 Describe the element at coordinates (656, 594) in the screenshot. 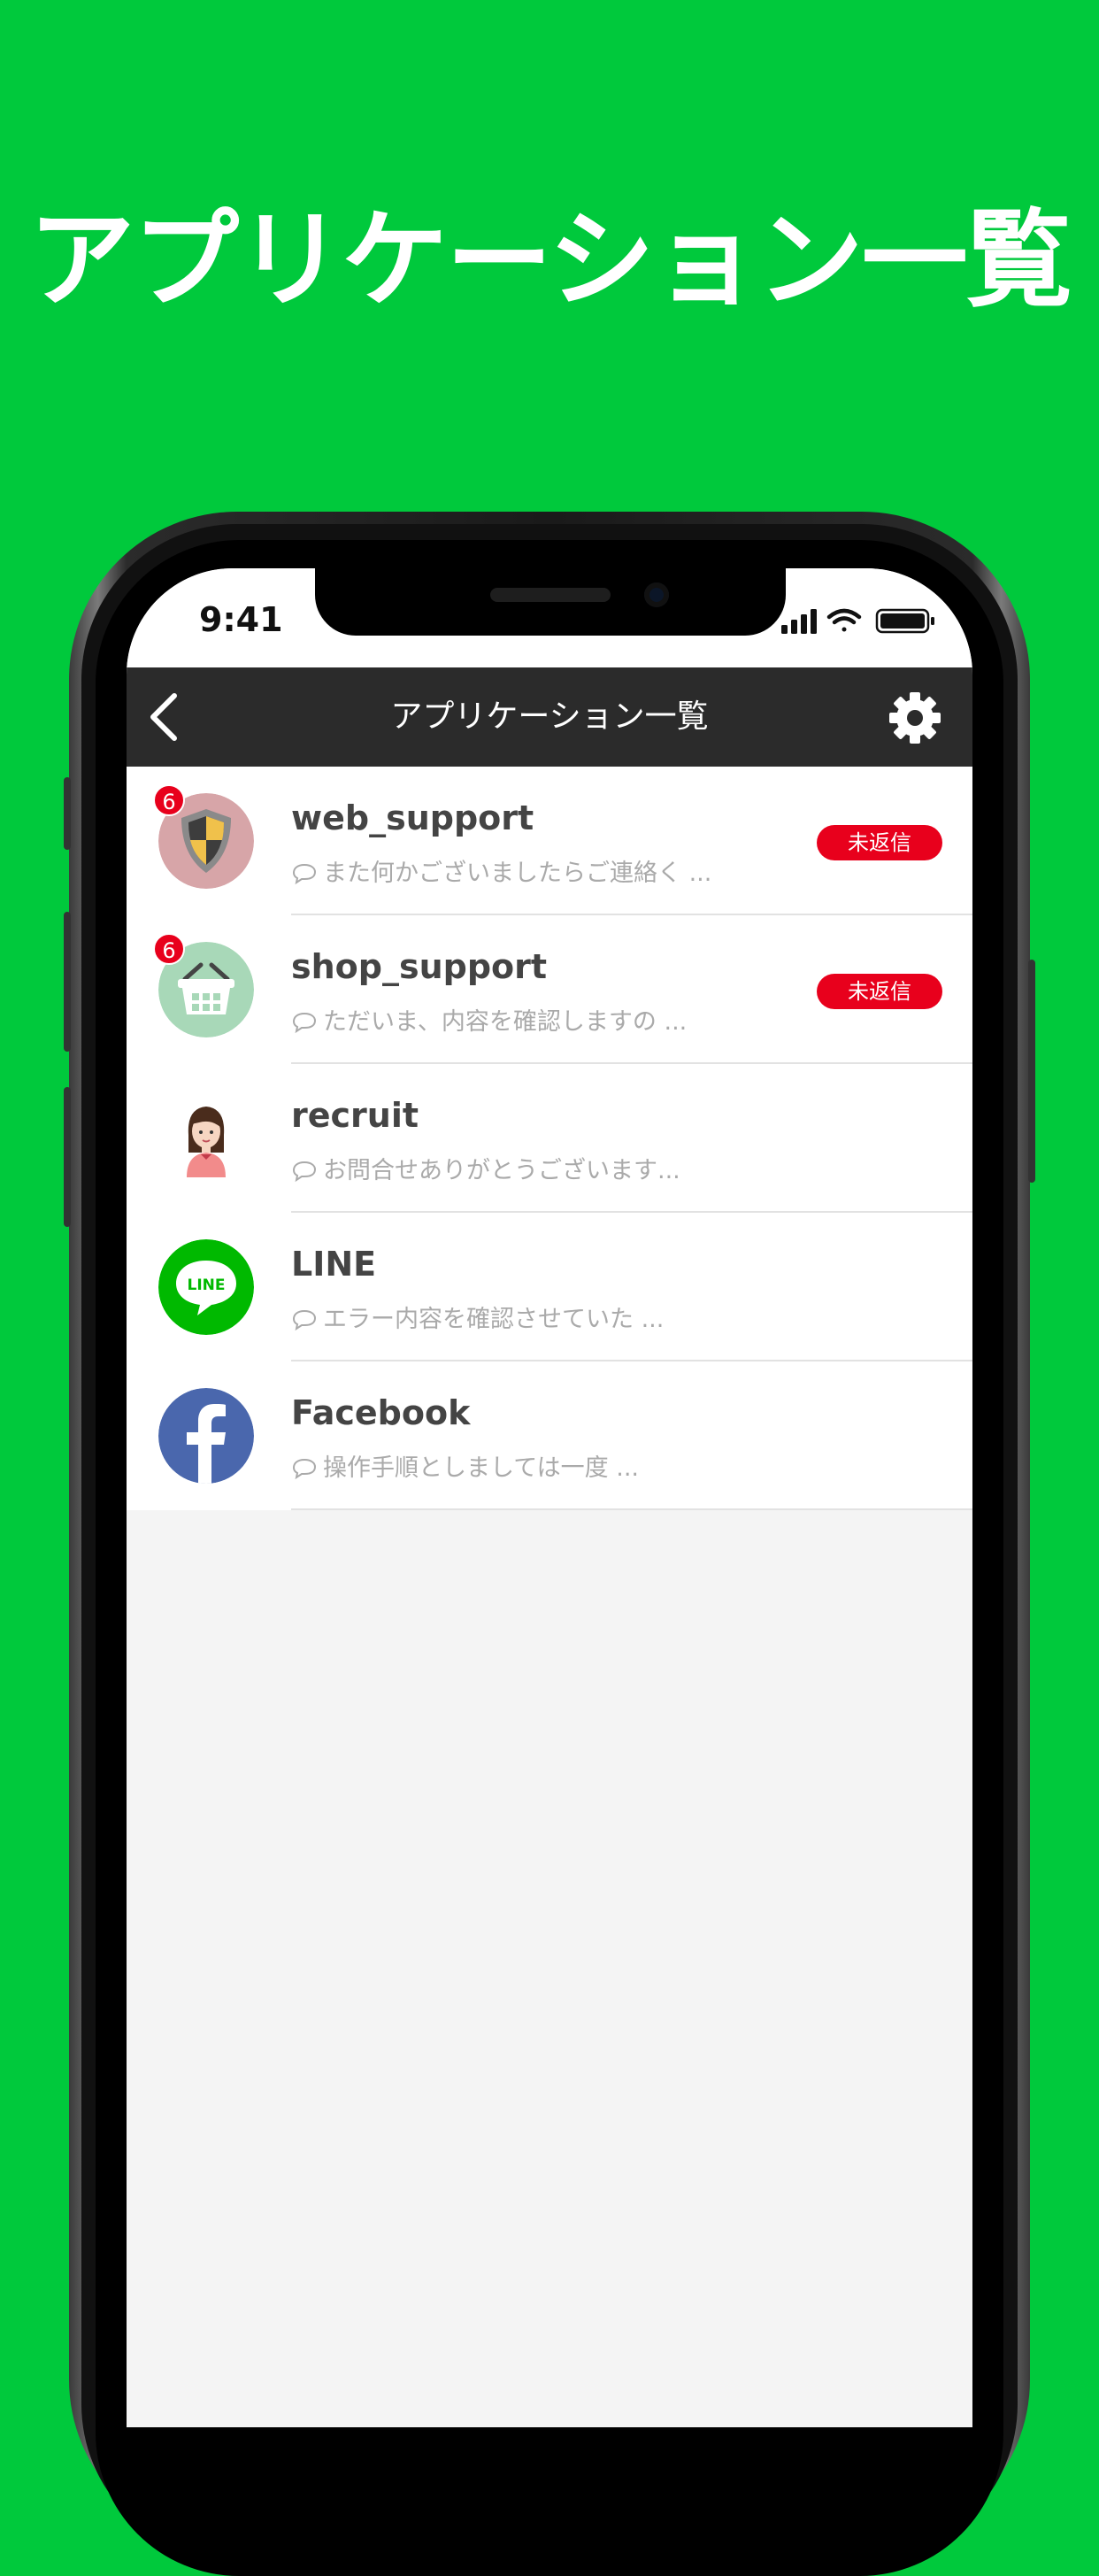

I see `front-camera` at that location.